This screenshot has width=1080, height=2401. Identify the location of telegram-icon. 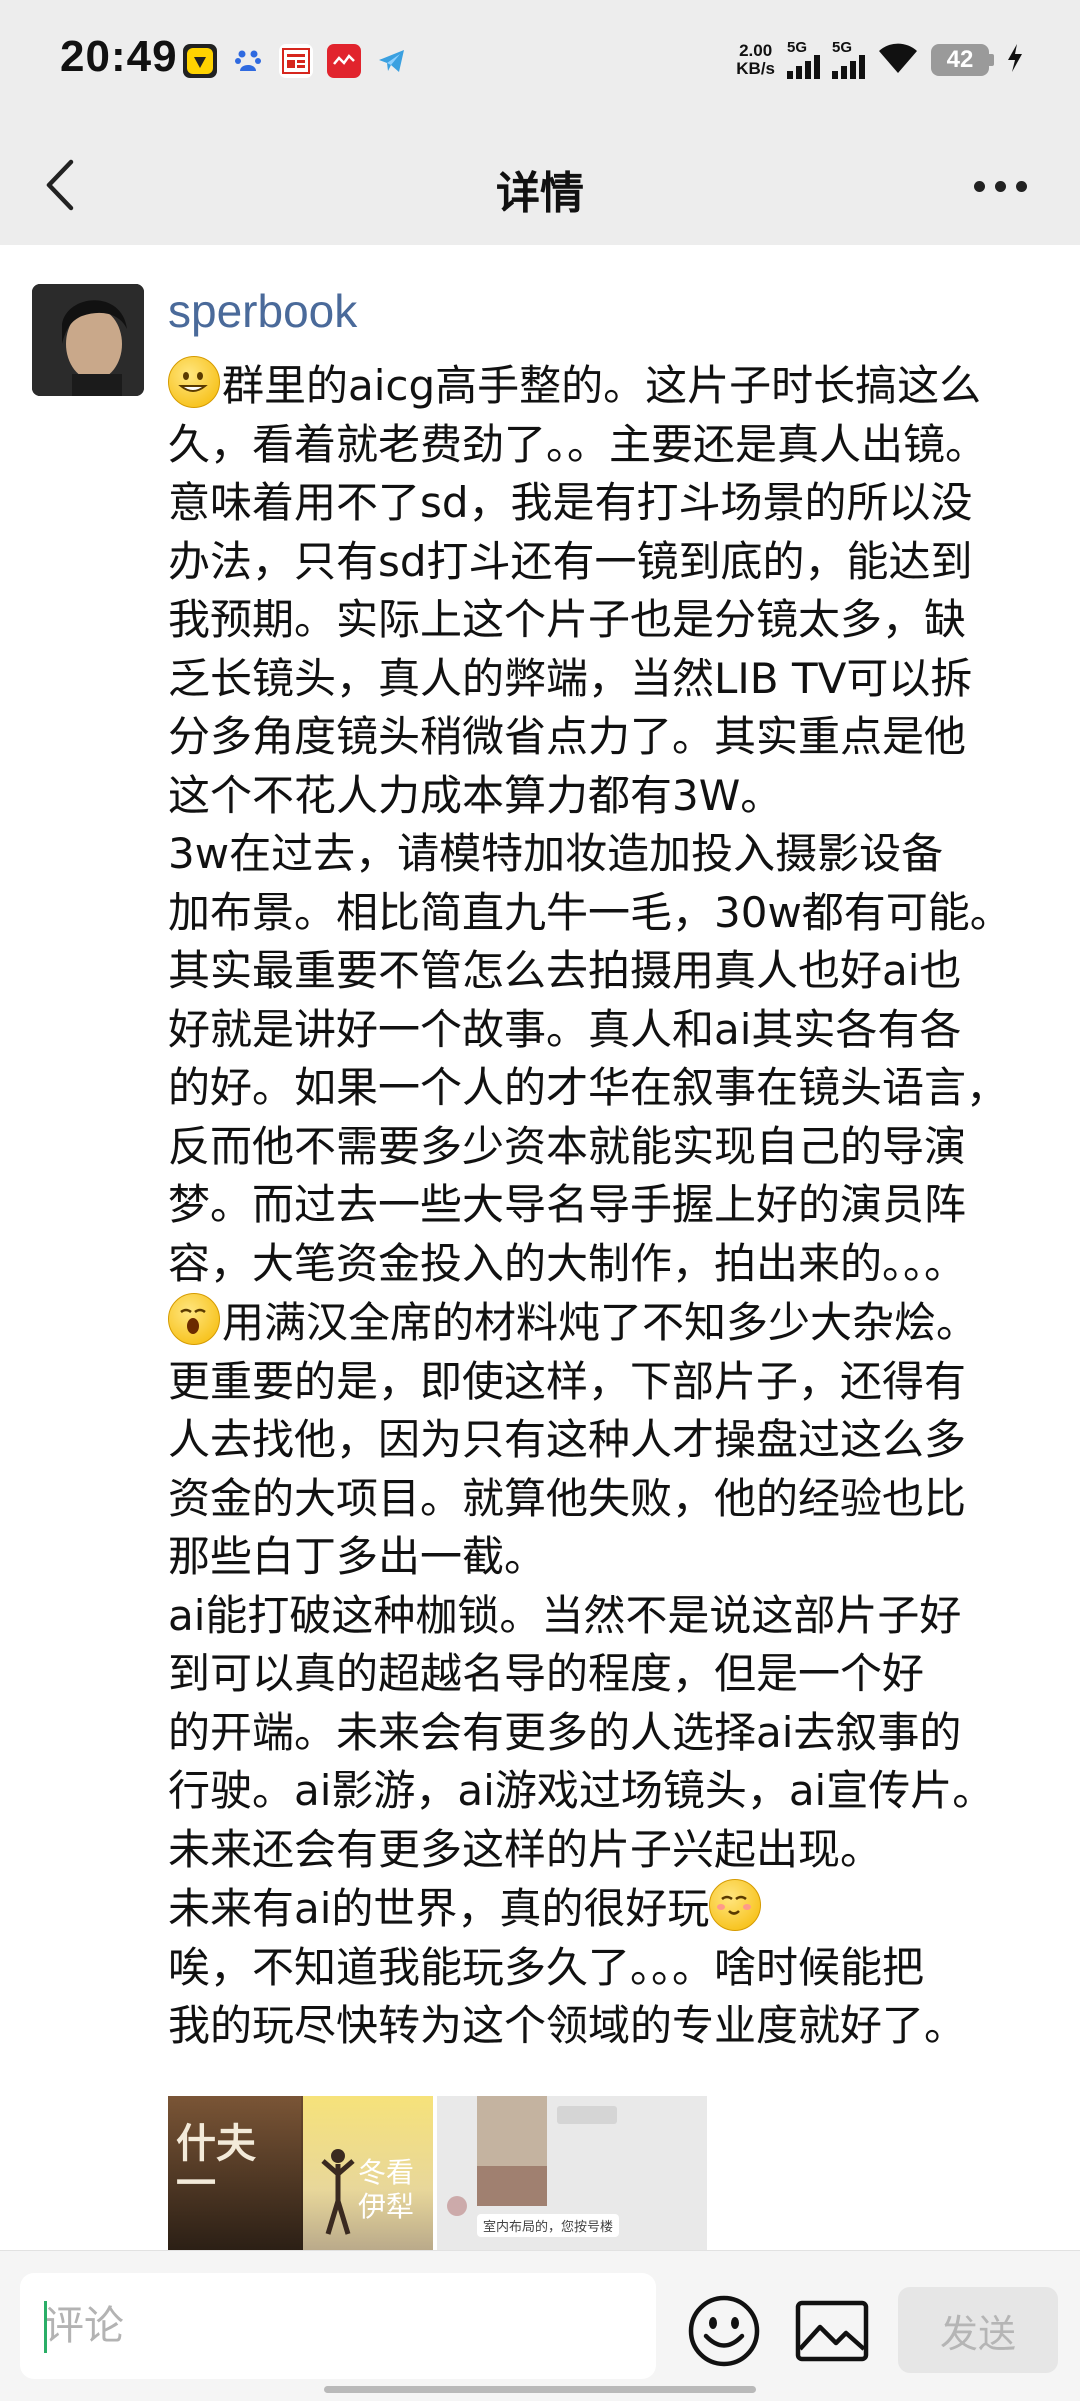
(392, 61).